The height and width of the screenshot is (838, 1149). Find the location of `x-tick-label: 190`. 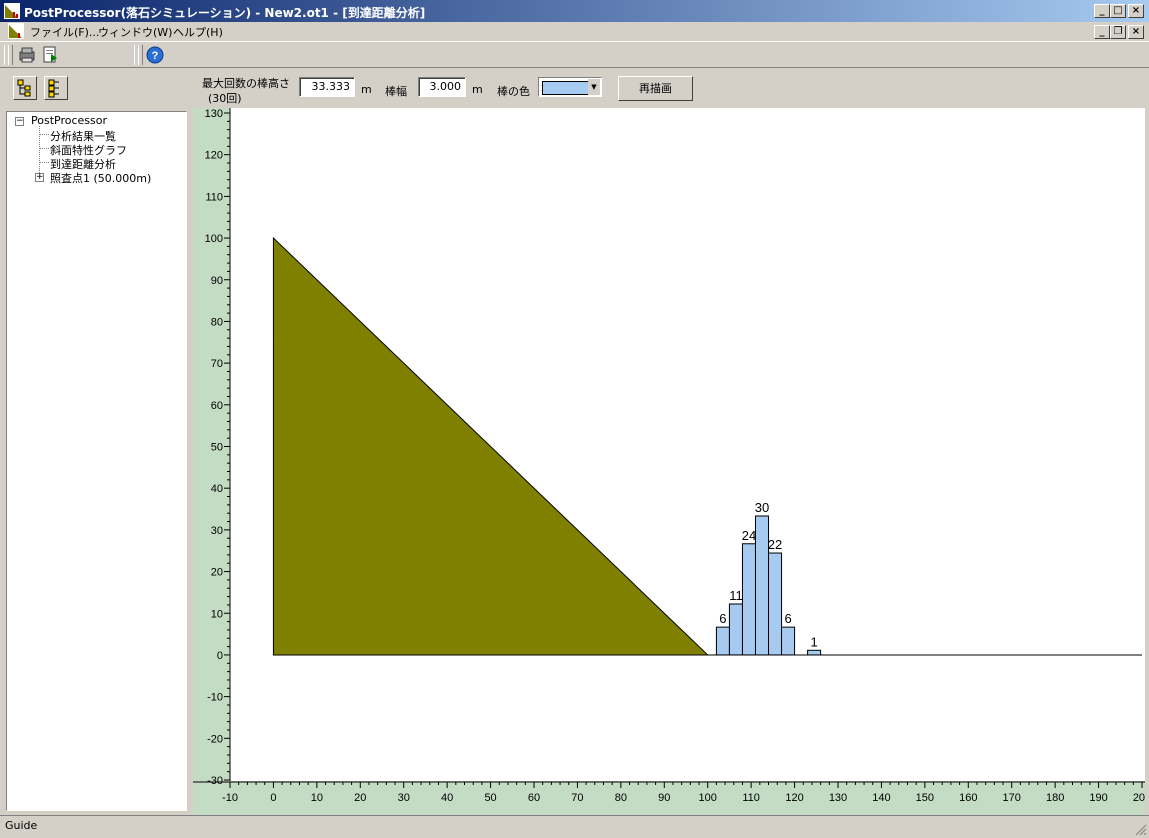

x-tick-label: 190 is located at coordinates (1098, 798).